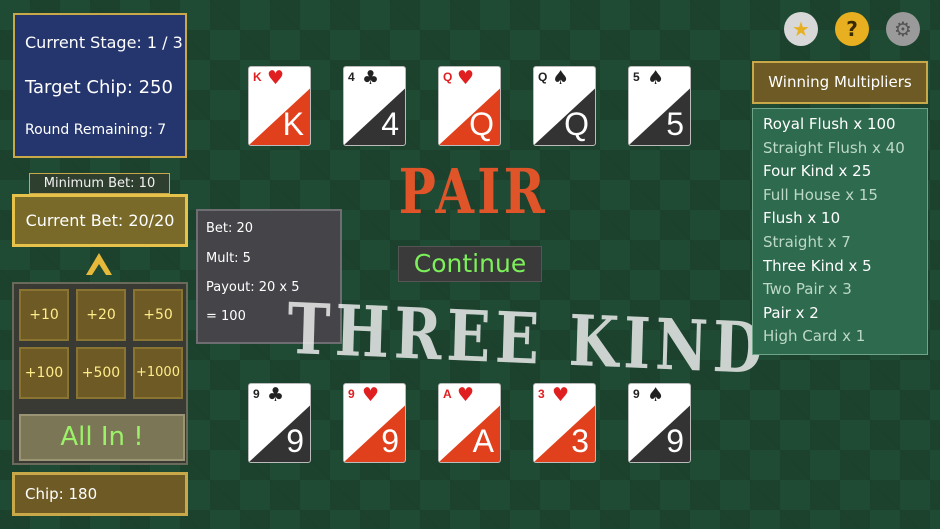 The height and width of the screenshot is (529, 940). Describe the element at coordinates (102, 437) in the screenshot. I see `all-in-button: All In !` at that location.